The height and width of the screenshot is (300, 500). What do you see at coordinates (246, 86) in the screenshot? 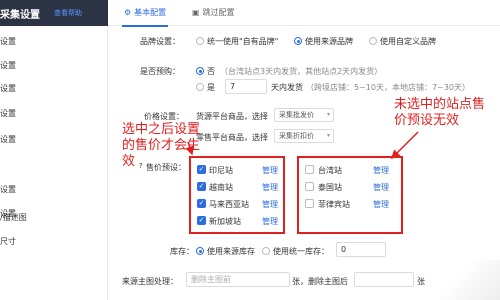
I see `presale-days-input: 7` at bounding box center [246, 86].